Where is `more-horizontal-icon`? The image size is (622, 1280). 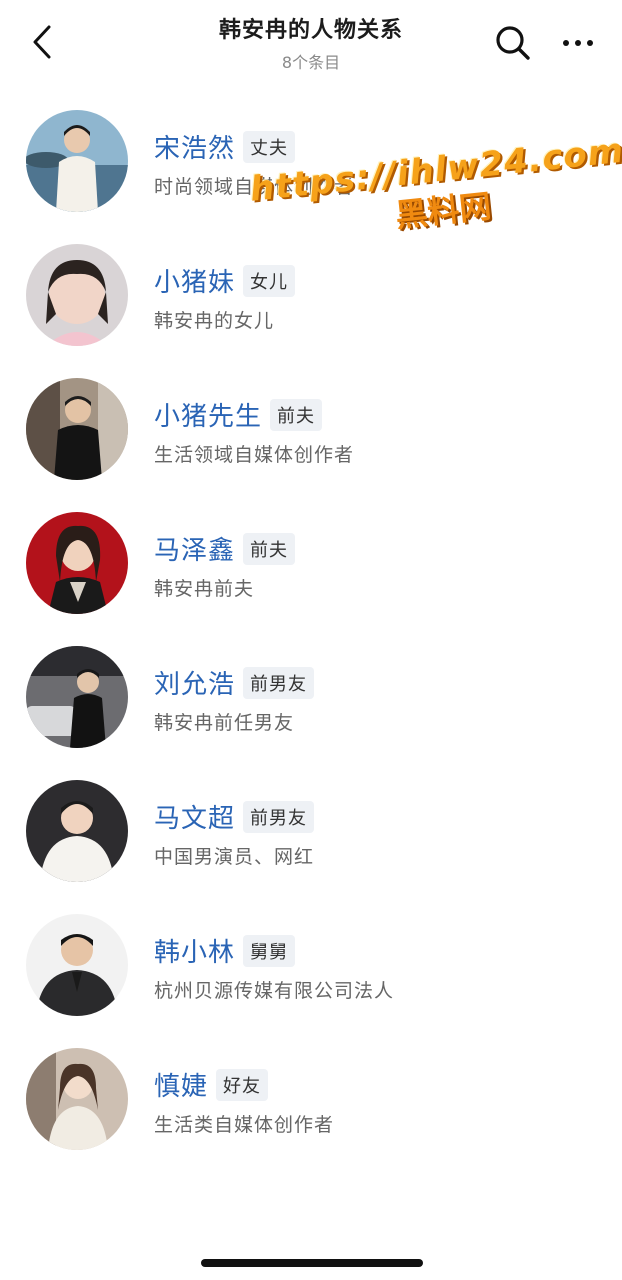 more-horizontal-icon is located at coordinates (578, 43).